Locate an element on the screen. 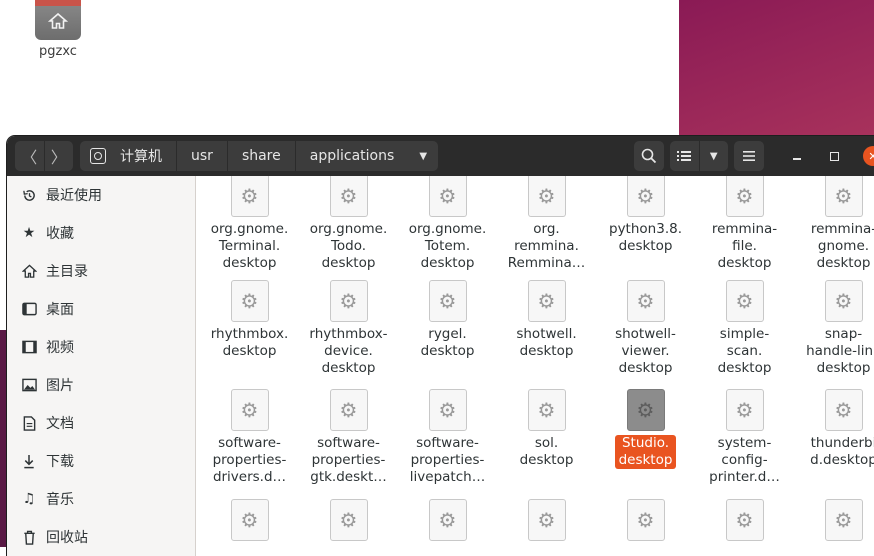 This screenshot has width=874, height=556. sidebar: 最近使用 ★ 收藏 主目录 桌面 视频 图片 文档 下载 ♫ 音乐 回收站 is located at coordinates (101, 366).